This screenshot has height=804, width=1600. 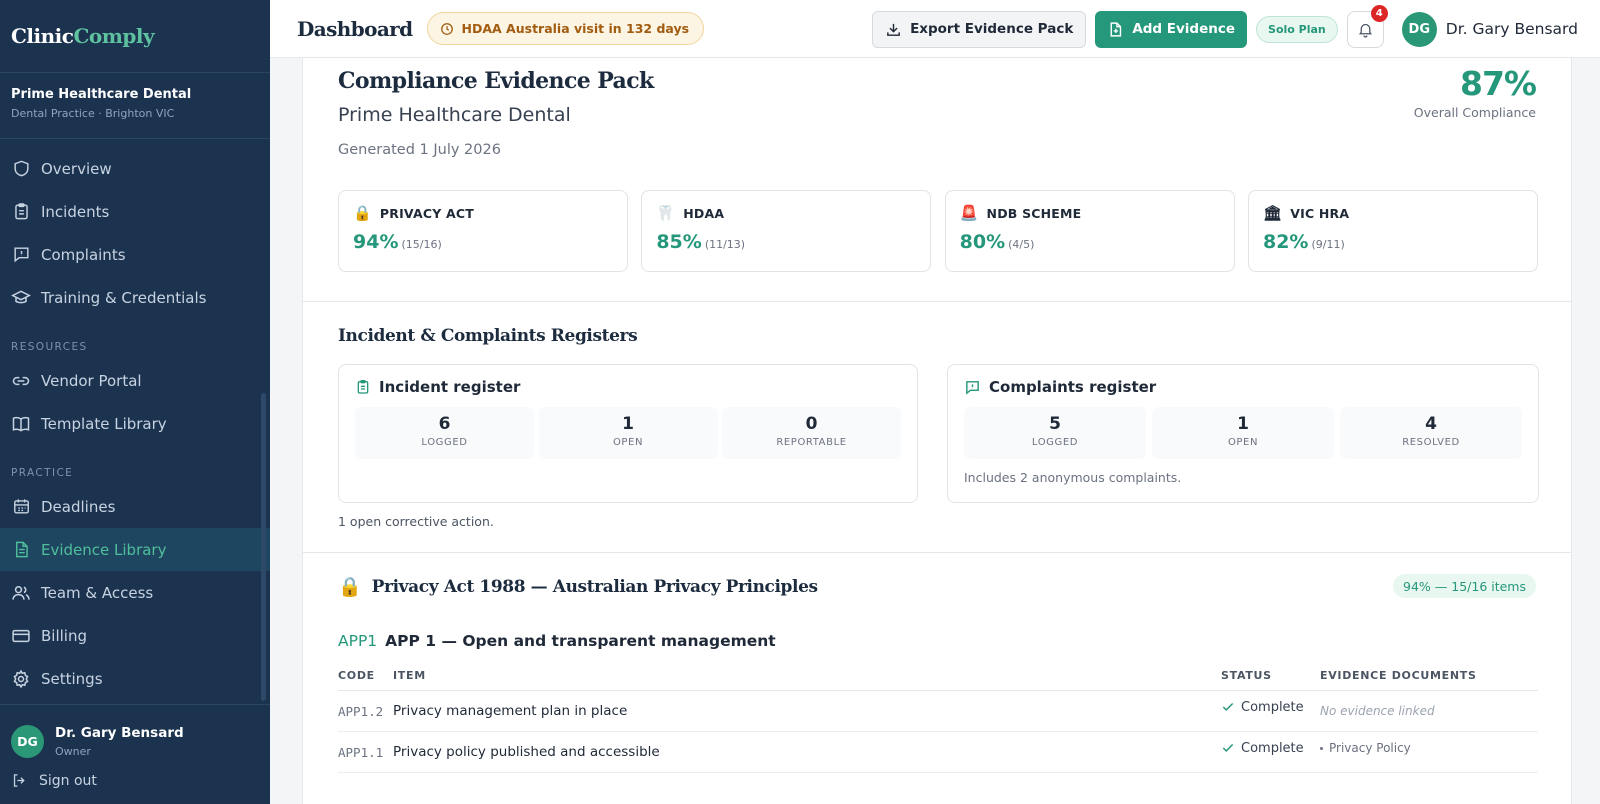 What do you see at coordinates (135, 678) in the screenshot?
I see `sidebar-item-settings: Settings` at bounding box center [135, 678].